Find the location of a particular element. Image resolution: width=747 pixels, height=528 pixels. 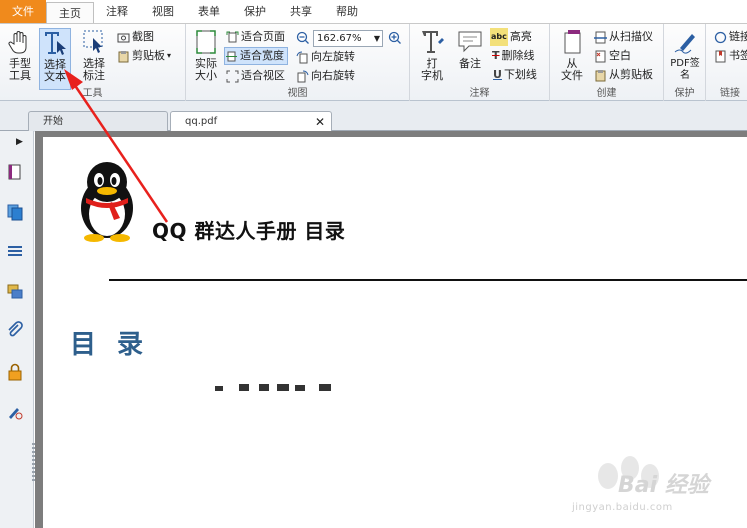

lock-icon is located at coordinates (15, 372).